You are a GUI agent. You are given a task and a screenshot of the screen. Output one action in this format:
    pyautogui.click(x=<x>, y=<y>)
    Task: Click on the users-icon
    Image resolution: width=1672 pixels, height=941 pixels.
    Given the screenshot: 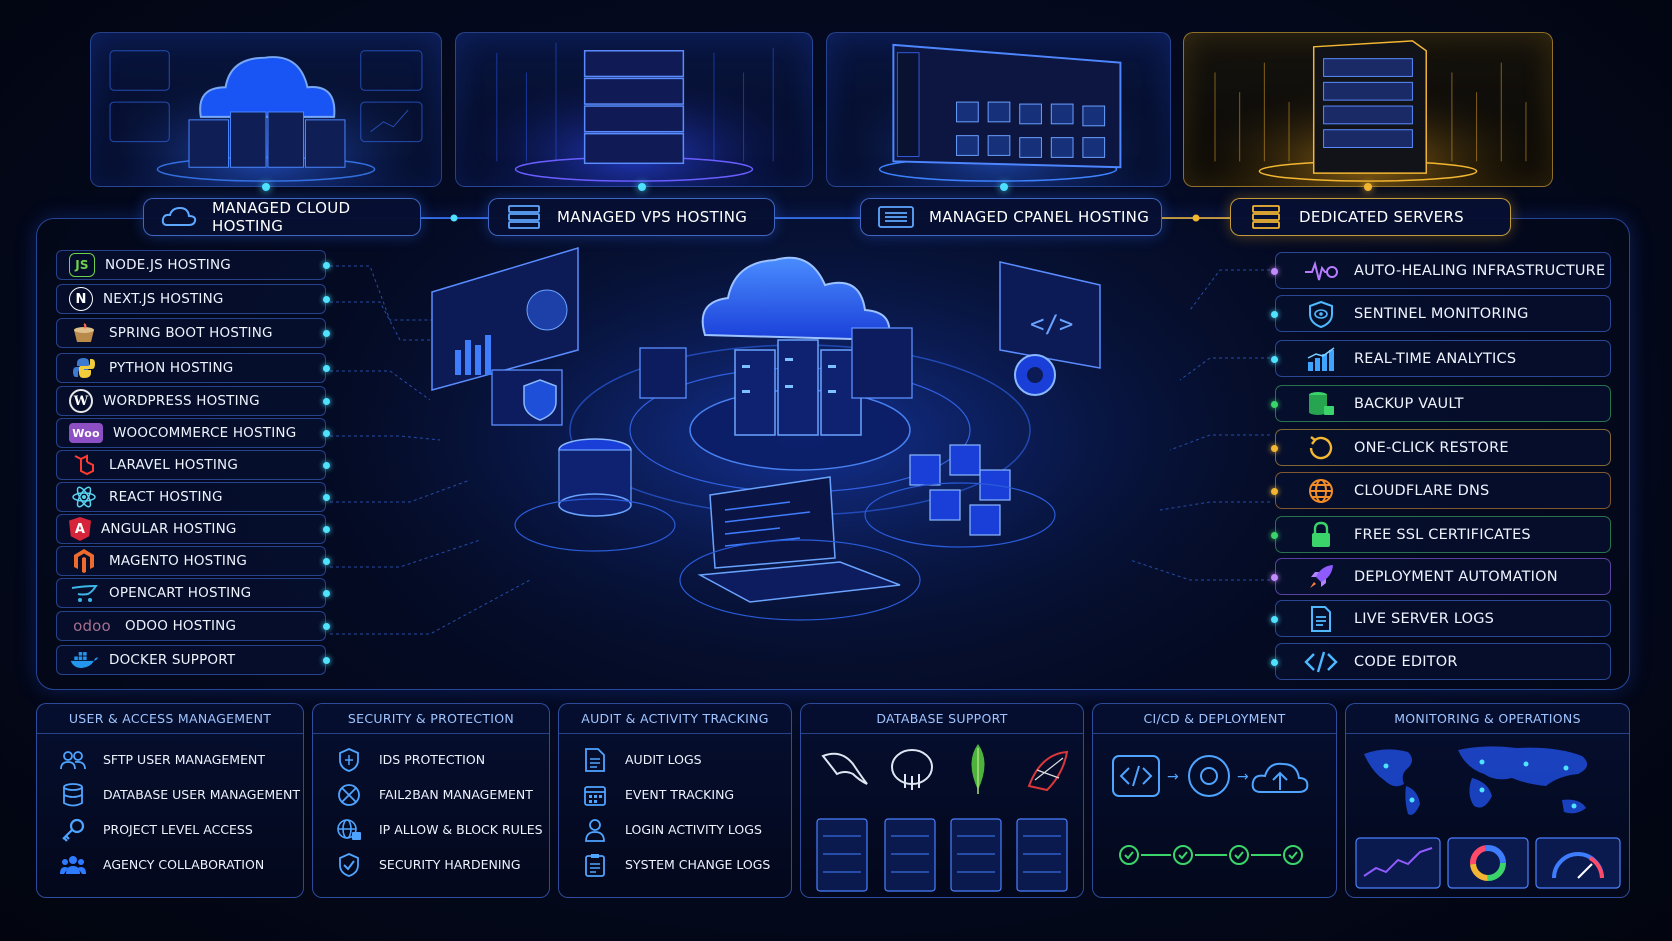 What is the action you would take?
    pyautogui.click(x=73, y=760)
    